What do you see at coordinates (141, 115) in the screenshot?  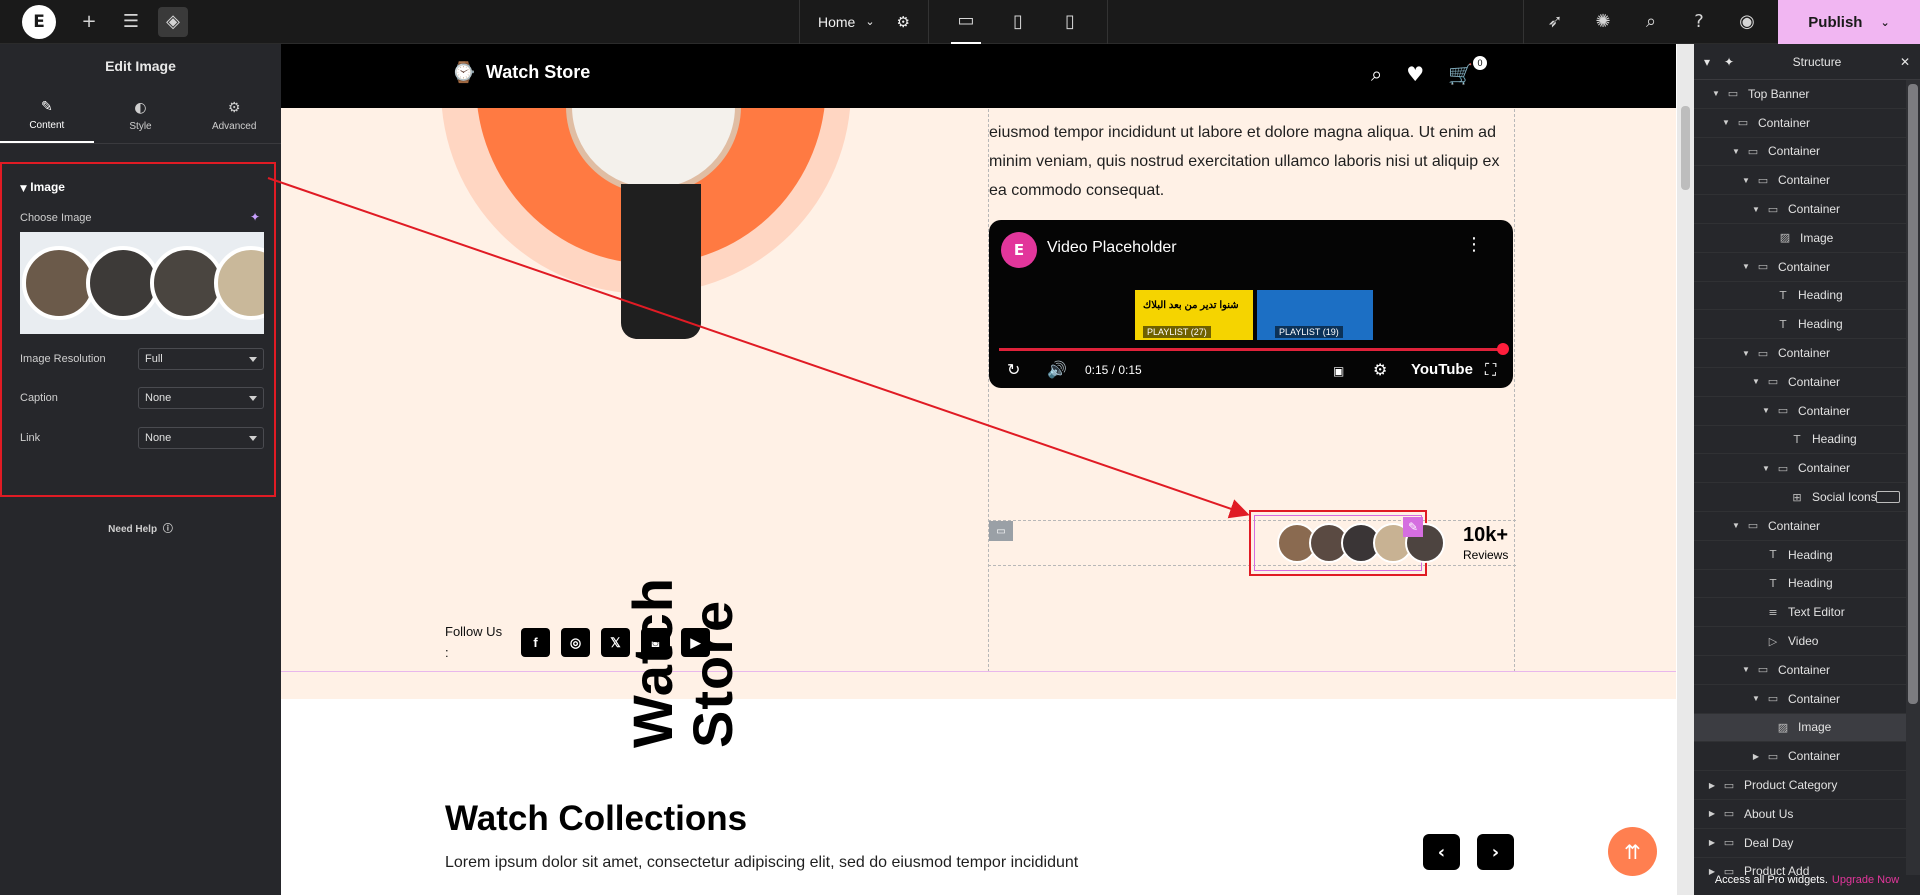 I see `tab-style: ◐ Style` at bounding box center [141, 115].